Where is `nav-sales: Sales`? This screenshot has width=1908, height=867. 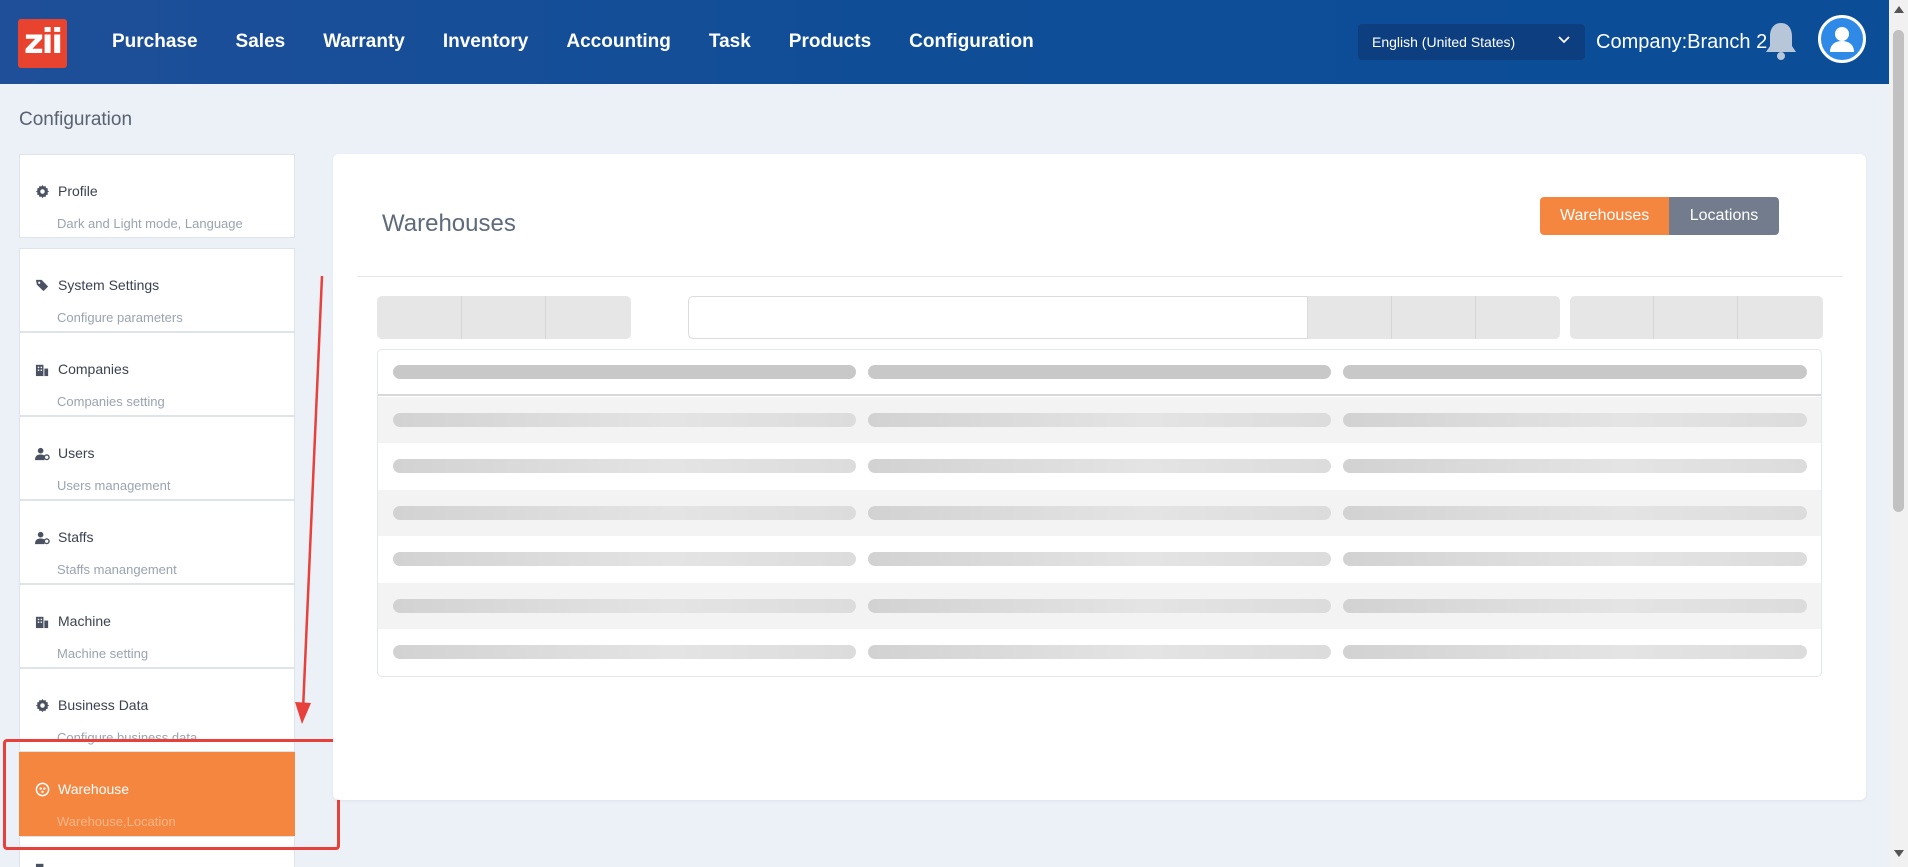 nav-sales: Sales is located at coordinates (261, 42).